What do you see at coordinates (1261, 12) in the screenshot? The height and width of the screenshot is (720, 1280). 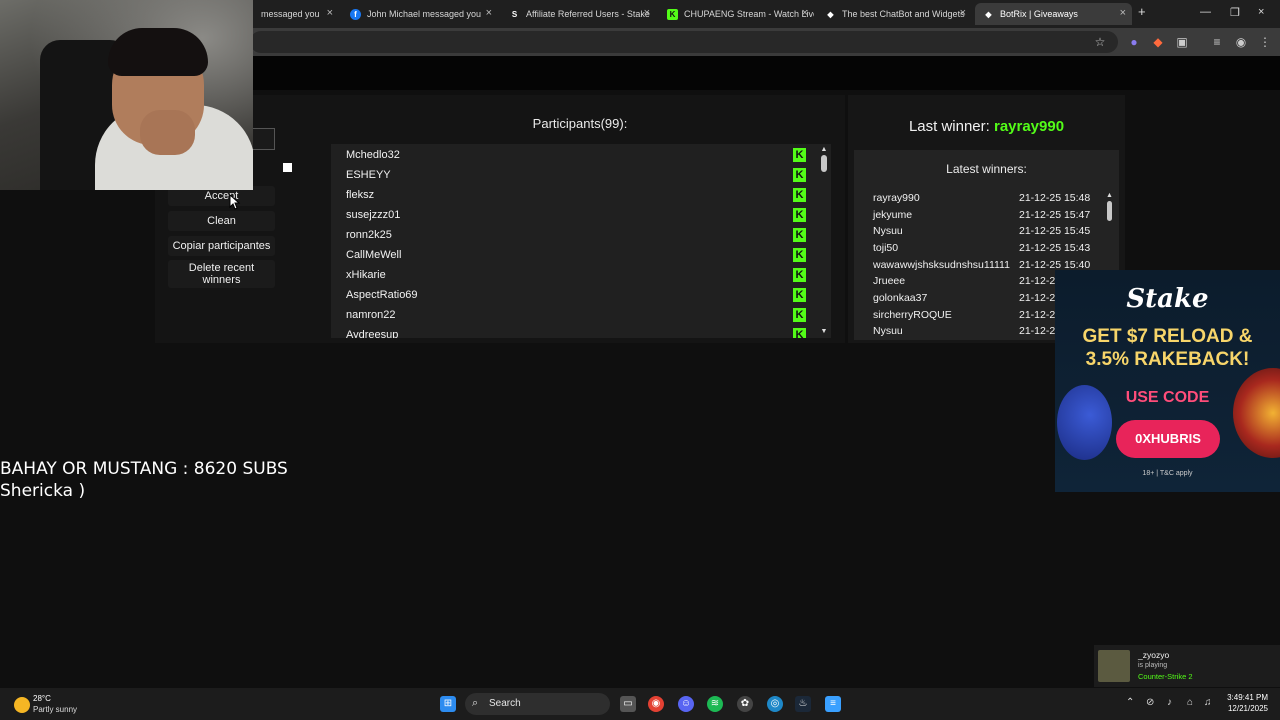 I see `close-window-icon: ×` at bounding box center [1261, 12].